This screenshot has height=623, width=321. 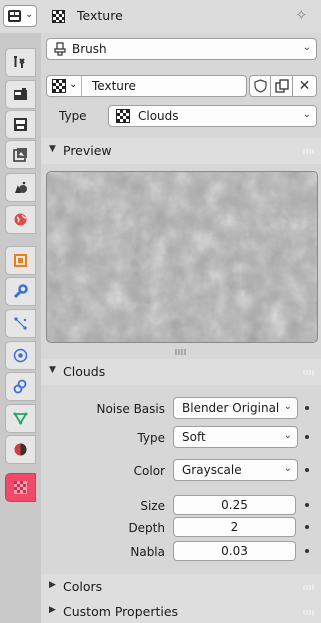 What do you see at coordinates (234, 527) in the screenshot?
I see `depth-field: 2` at bounding box center [234, 527].